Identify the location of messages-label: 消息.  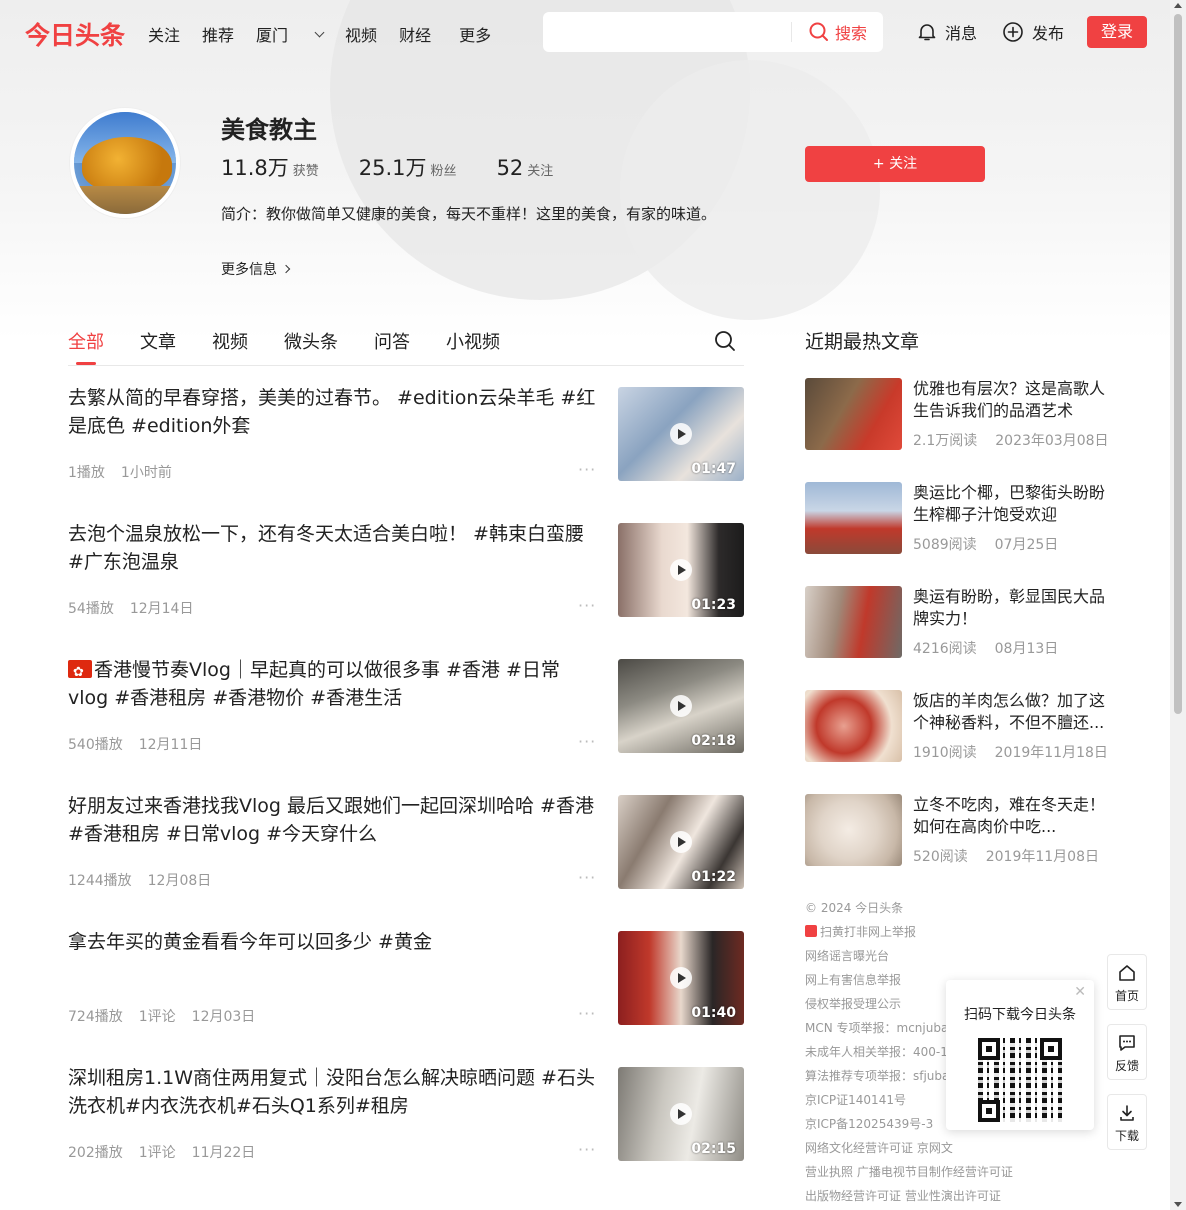
(961, 33).